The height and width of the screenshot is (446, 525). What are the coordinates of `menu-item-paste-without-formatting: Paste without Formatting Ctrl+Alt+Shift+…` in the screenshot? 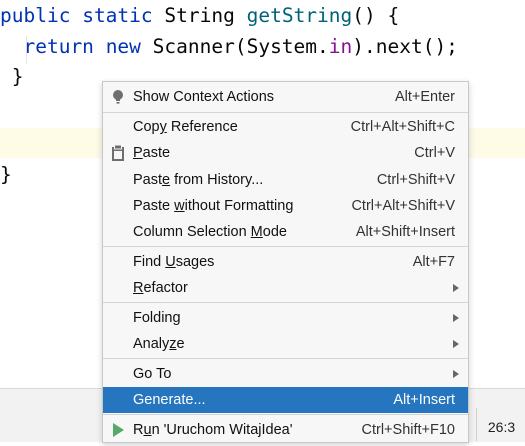 It's located at (285, 206).